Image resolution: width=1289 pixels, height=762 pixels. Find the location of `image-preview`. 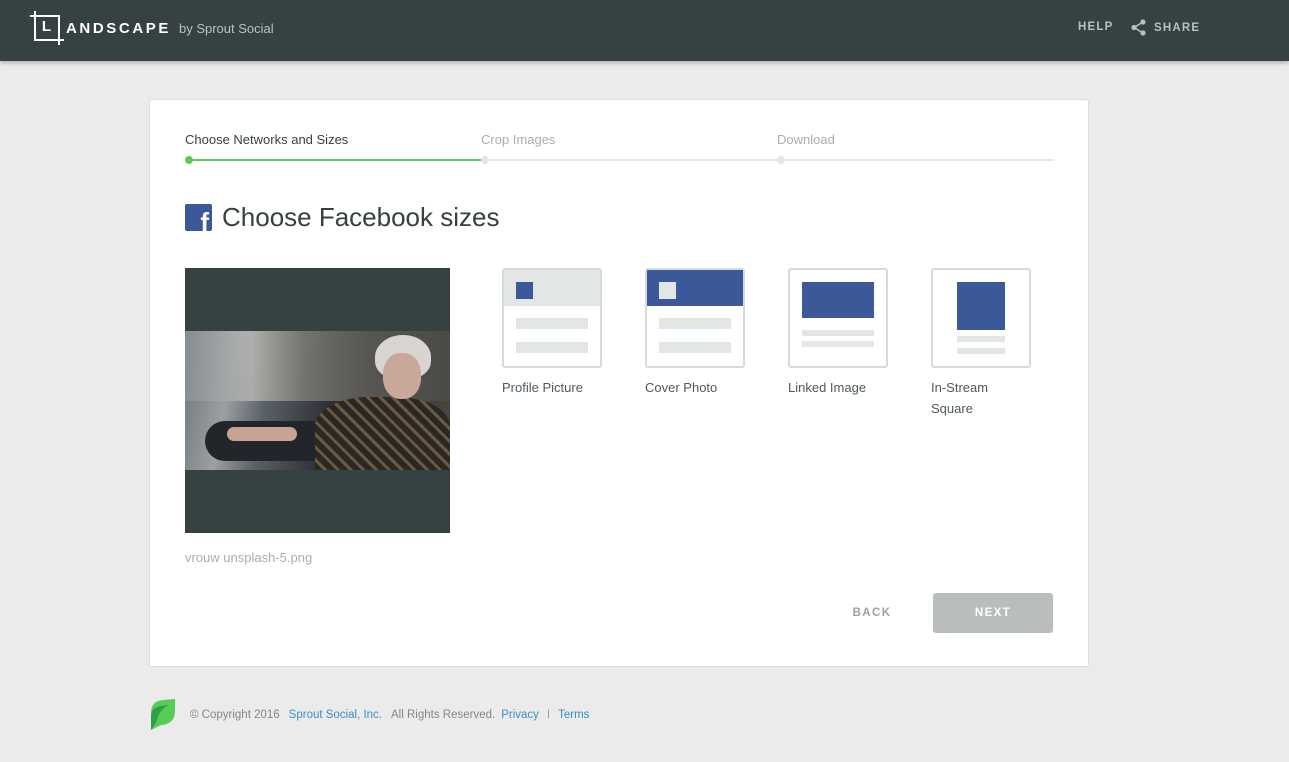

image-preview is located at coordinates (317, 400).